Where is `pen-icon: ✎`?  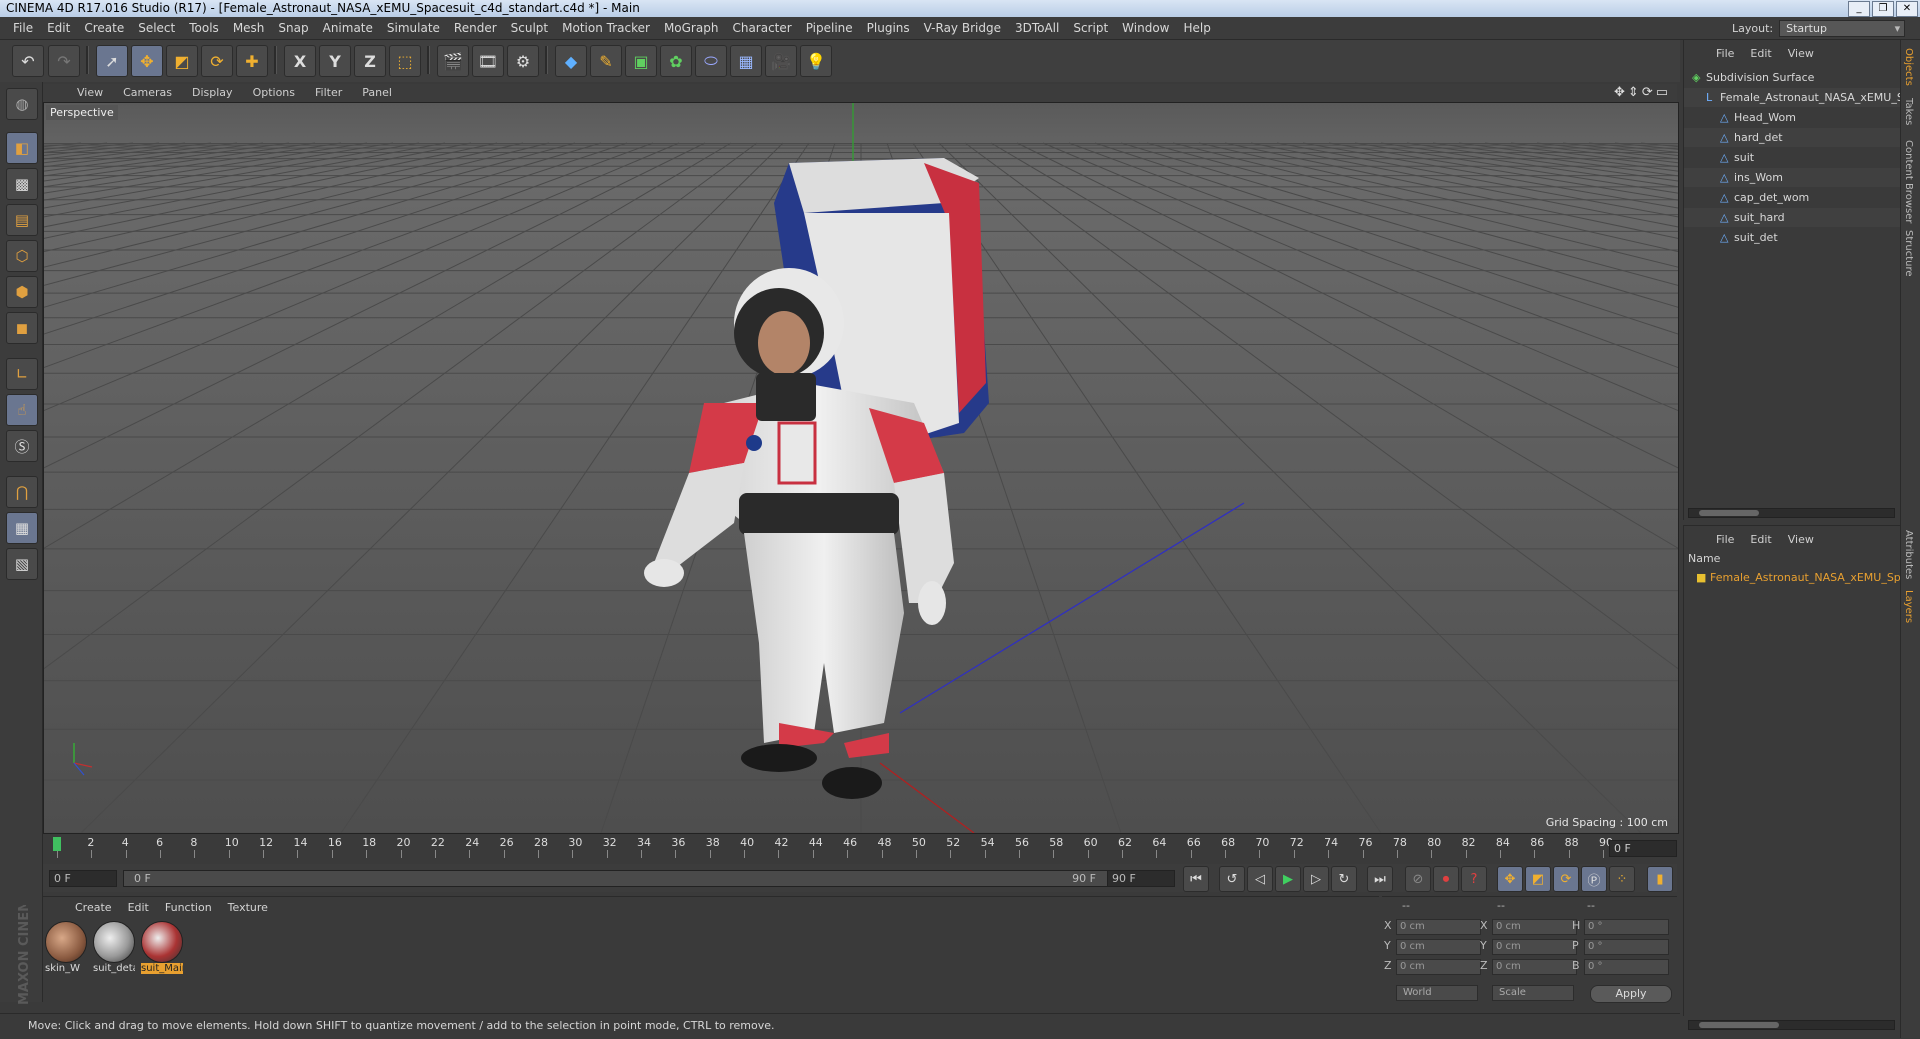
pen-icon: ✎ is located at coordinates (606, 61).